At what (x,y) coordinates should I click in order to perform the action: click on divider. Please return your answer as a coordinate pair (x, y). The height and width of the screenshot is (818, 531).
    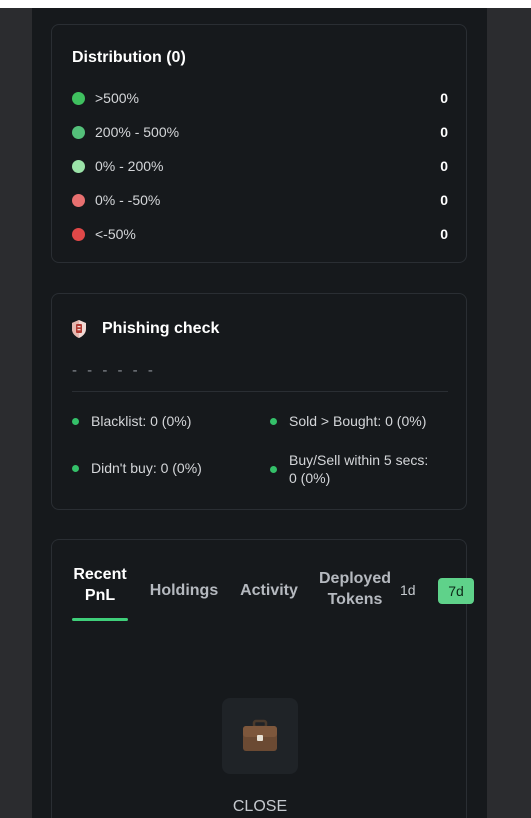
    Looking at the image, I should click on (260, 391).